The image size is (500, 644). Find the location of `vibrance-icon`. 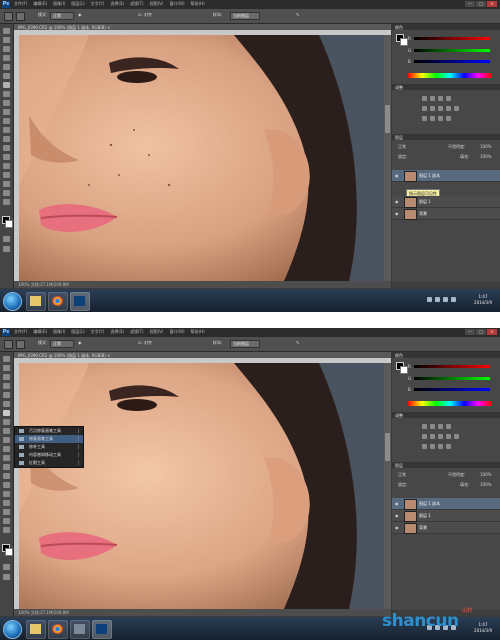

vibrance-icon is located at coordinates (424, 436).